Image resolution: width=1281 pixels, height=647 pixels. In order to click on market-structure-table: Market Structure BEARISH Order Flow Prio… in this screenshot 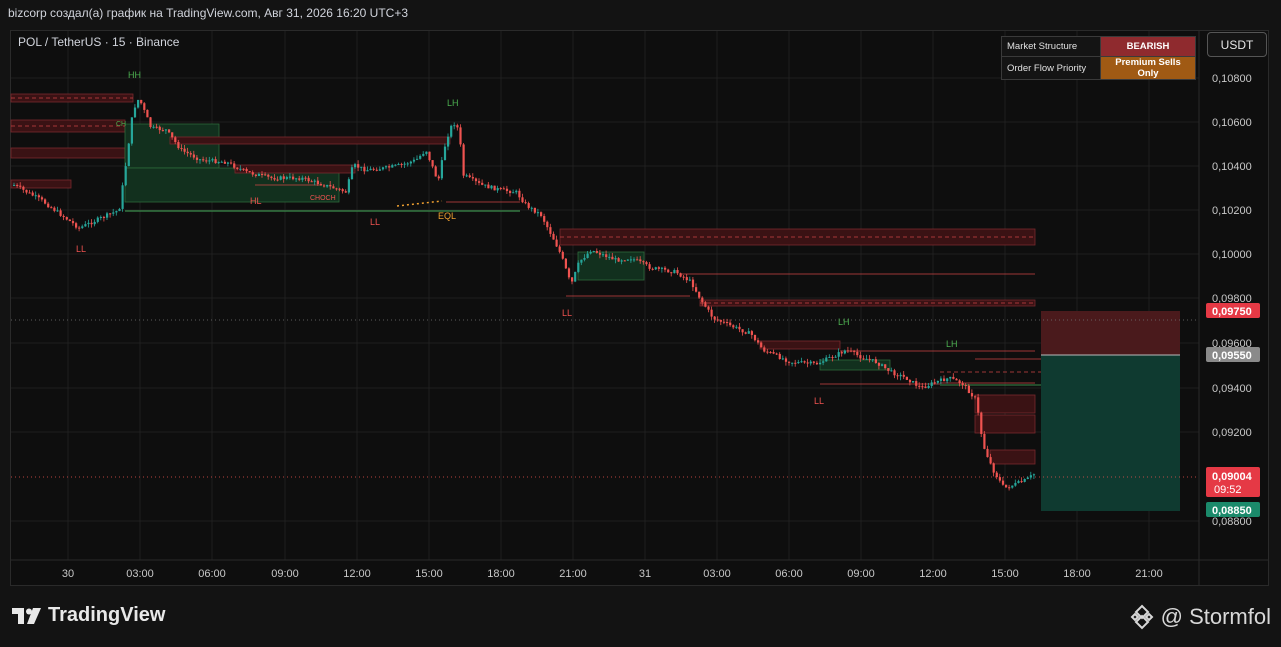, I will do `click(1098, 58)`.